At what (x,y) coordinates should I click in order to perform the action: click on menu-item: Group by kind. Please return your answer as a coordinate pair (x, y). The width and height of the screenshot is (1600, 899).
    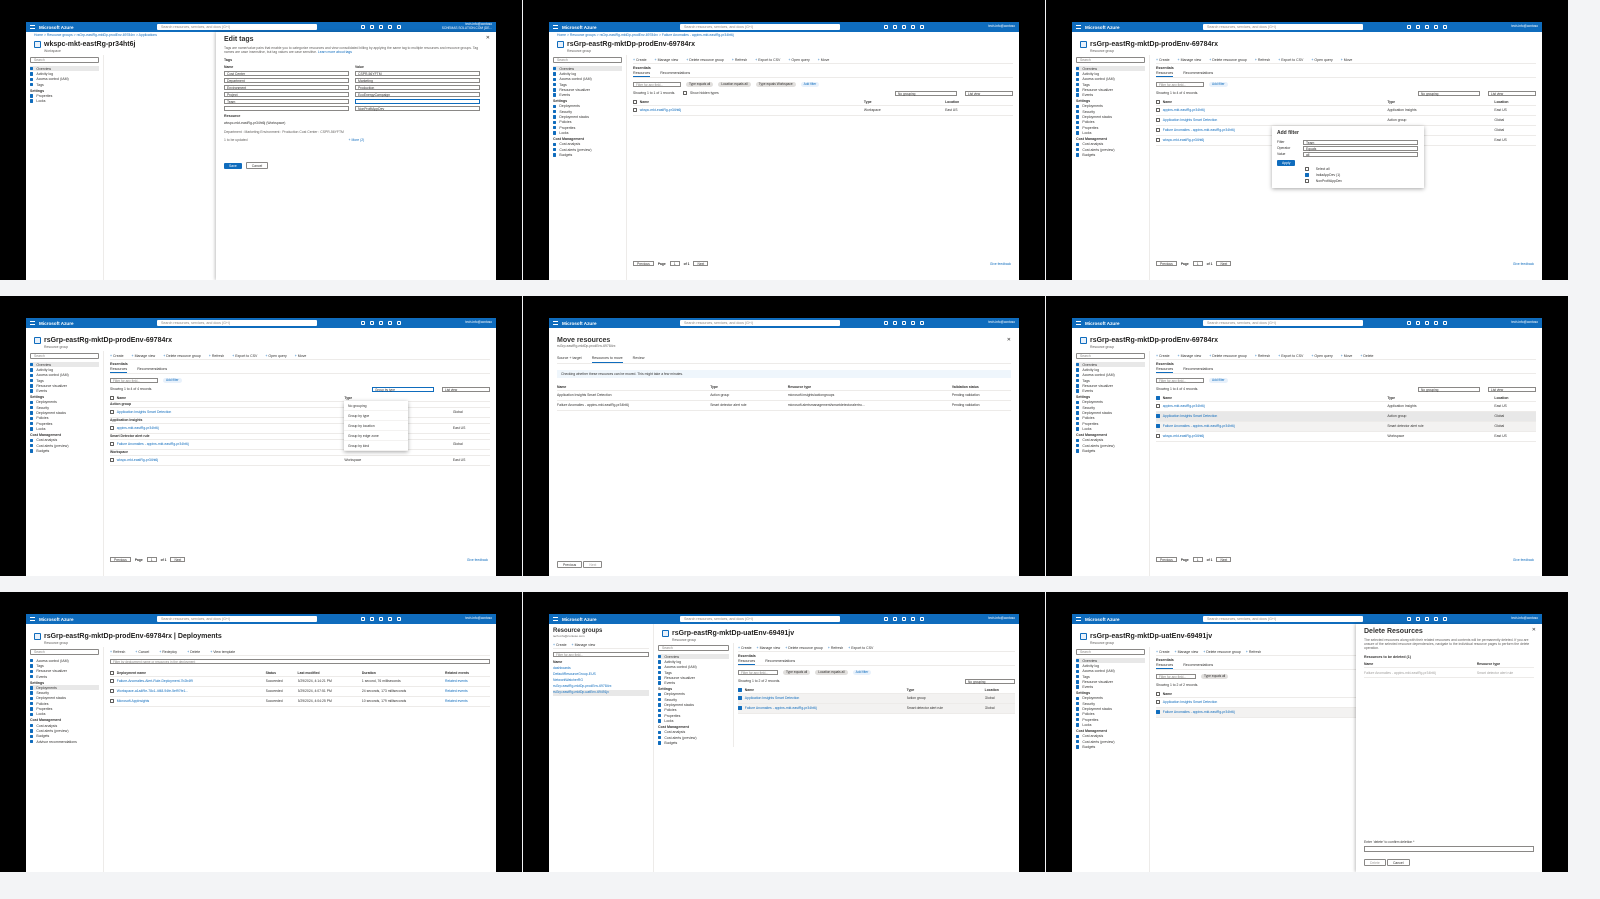
    Looking at the image, I should click on (376, 446).